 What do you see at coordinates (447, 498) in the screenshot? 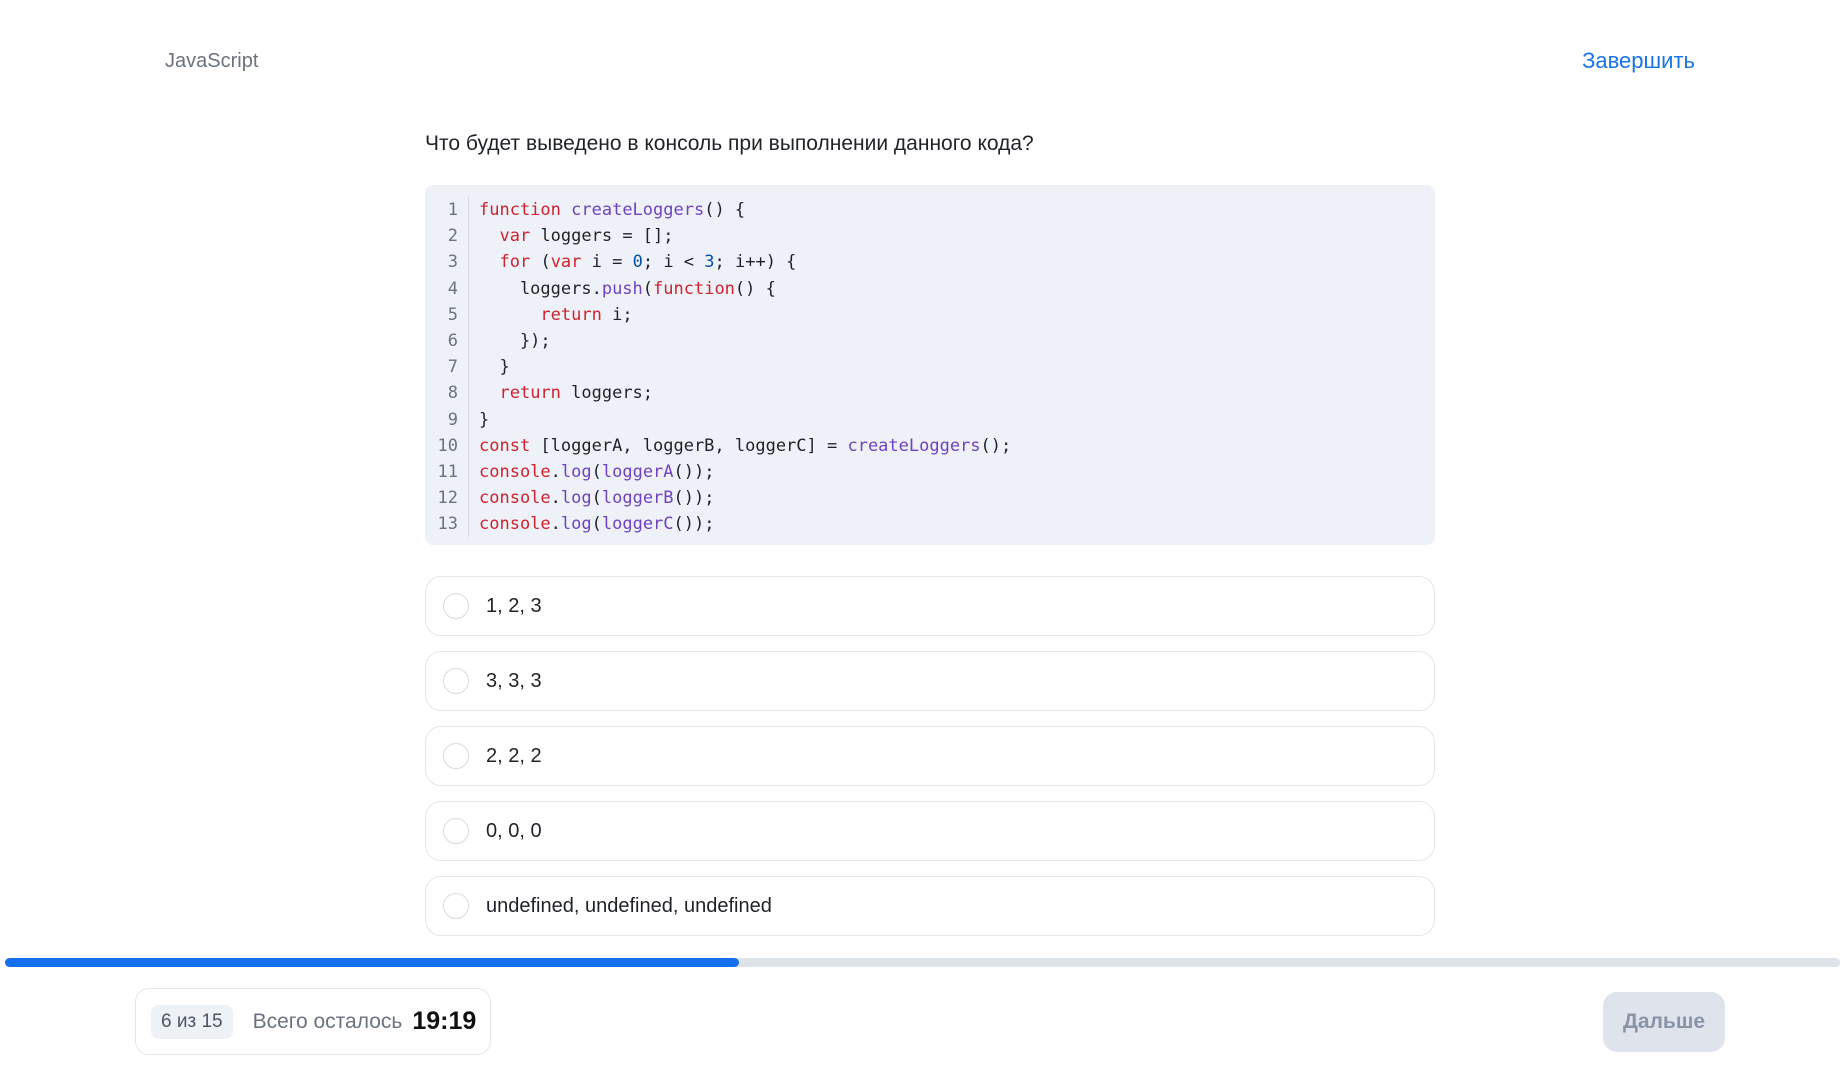
I see `line-number: 12` at bounding box center [447, 498].